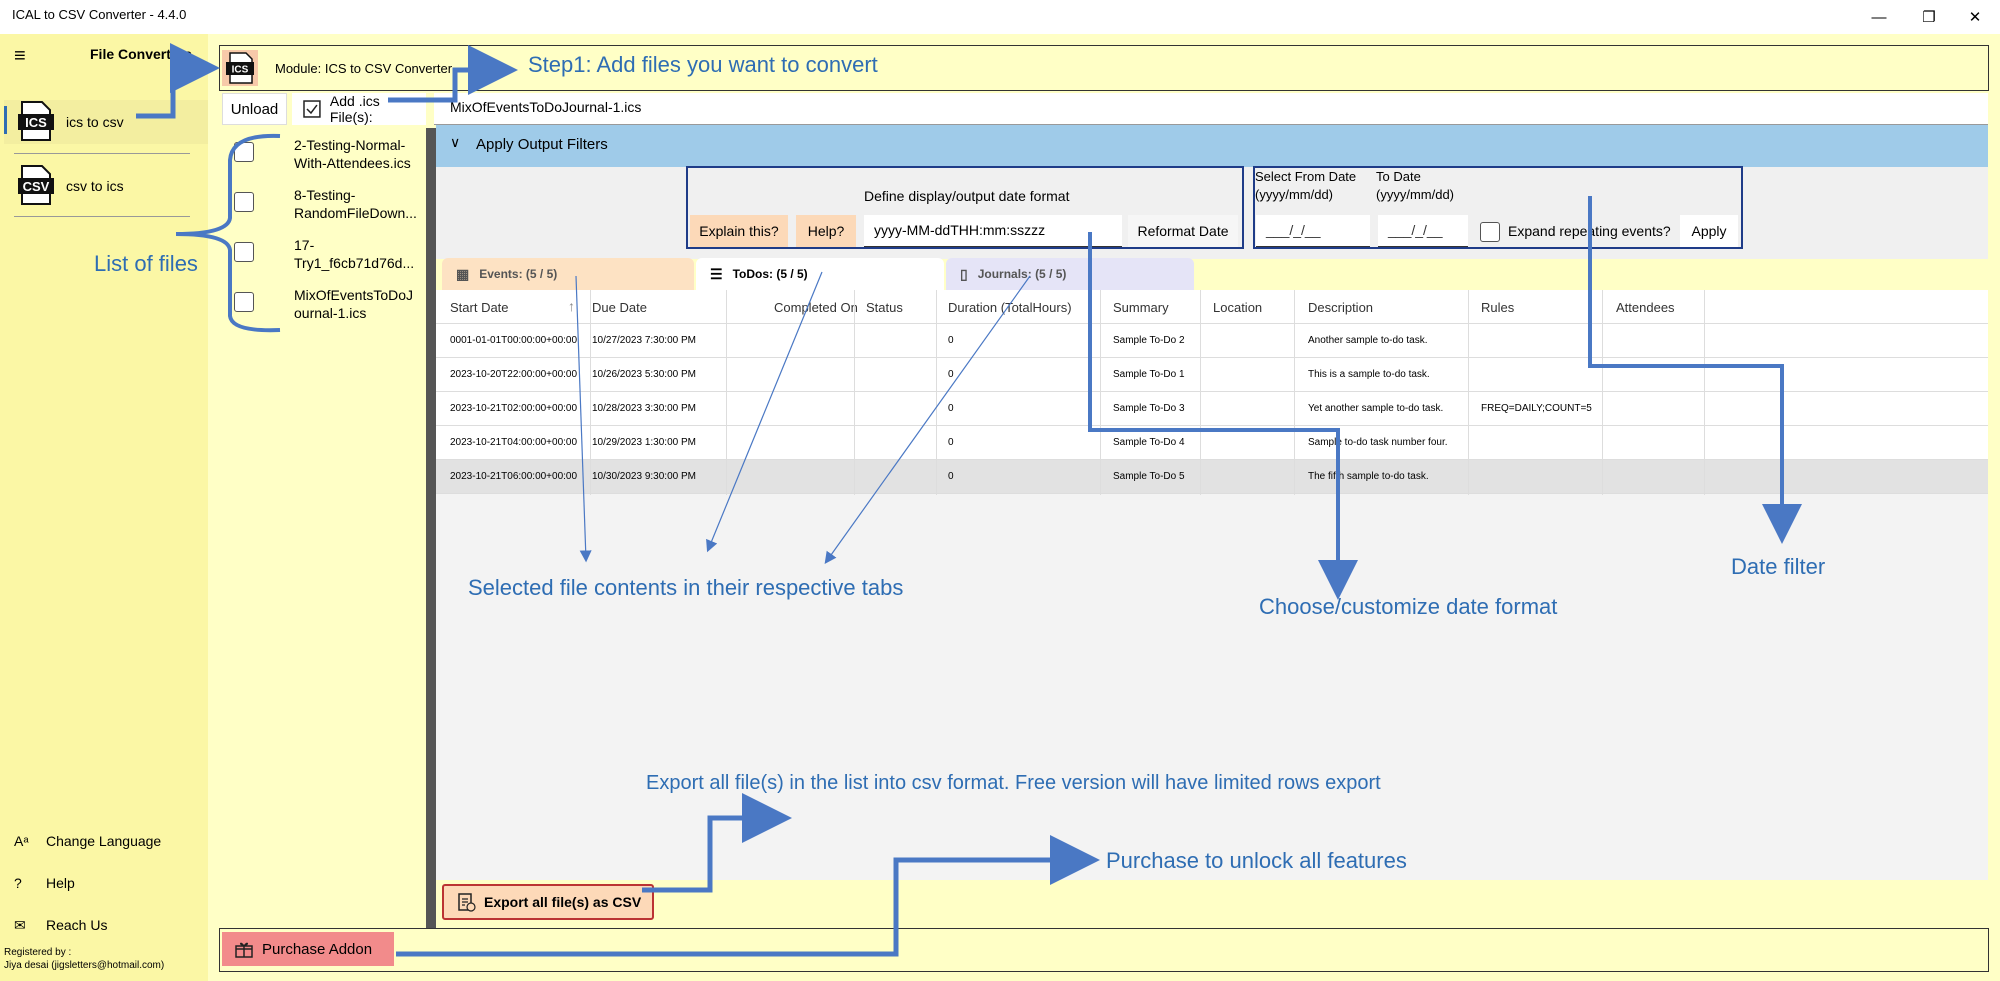 Image resolution: width=2000 pixels, height=981 pixels. I want to click on annotation-purchase: Purchase to unlock all features, so click(1256, 860).